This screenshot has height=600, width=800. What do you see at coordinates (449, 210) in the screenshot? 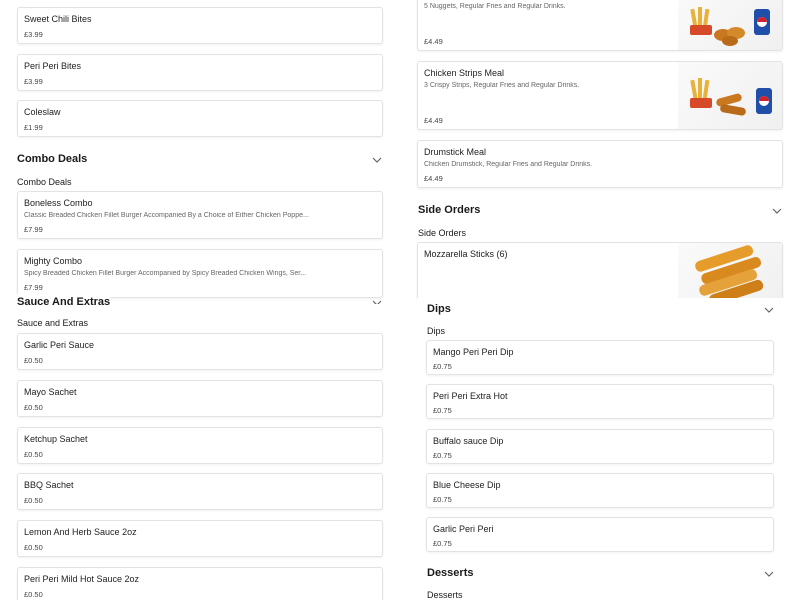
I see `section-title-side-orders: Side Orders` at bounding box center [449, 210].